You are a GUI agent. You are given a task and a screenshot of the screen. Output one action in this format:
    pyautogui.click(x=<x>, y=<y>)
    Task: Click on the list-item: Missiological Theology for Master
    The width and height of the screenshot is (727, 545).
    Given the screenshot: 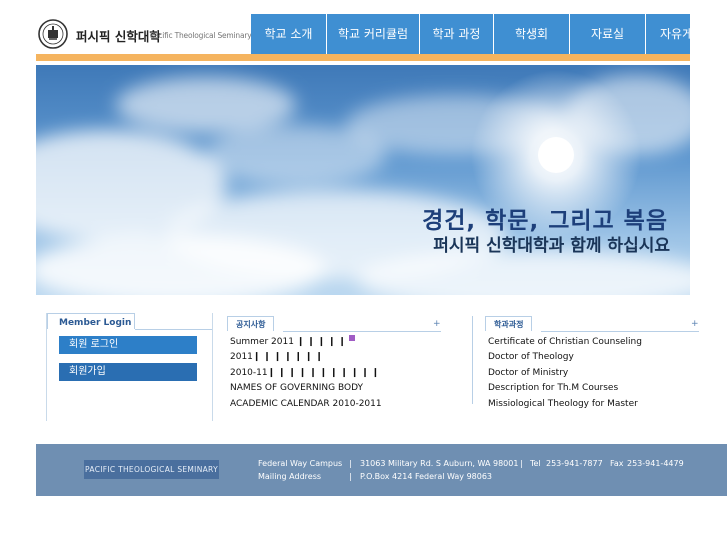 What is the action you would take?
    pyautogui.click(x=565, y=404)
    